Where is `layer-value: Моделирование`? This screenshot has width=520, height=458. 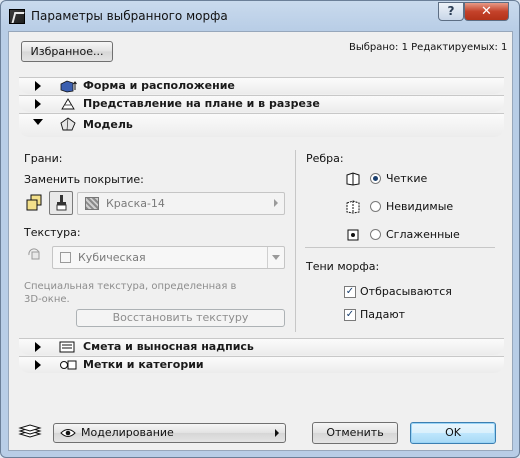 layer-value: Моделирование is located at coordinates (127, 432).